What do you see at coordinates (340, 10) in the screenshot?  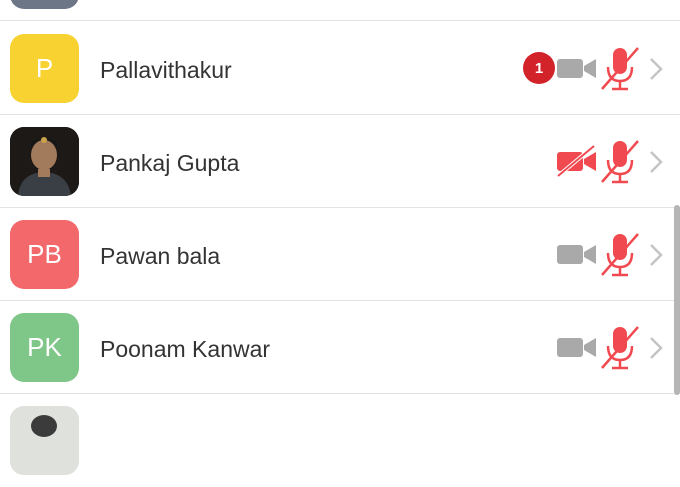 I see `participant-row-partial-top` at bounding box center [340, 10].